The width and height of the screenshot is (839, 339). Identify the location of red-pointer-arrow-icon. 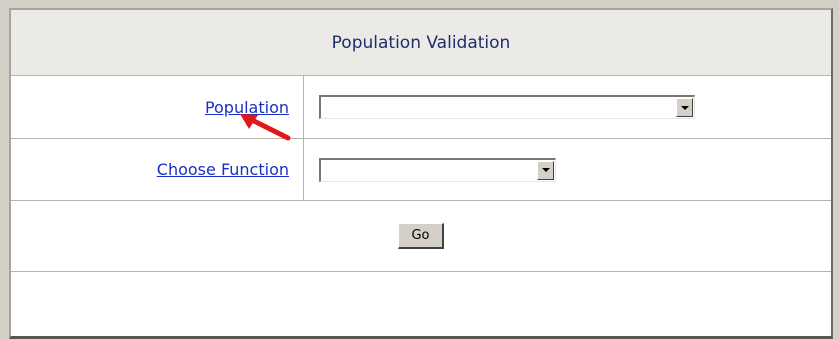
(265, 127).